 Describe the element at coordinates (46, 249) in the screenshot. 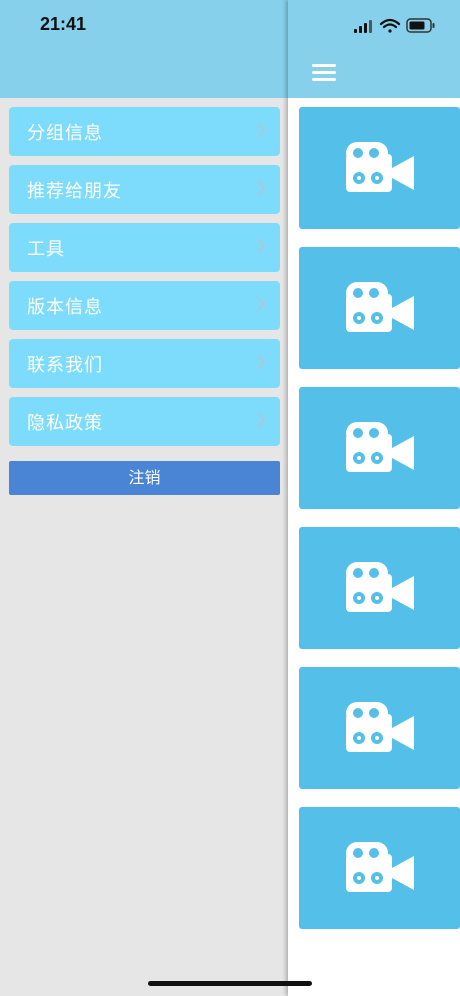

I see `menu-item-label: 工具` at that location.